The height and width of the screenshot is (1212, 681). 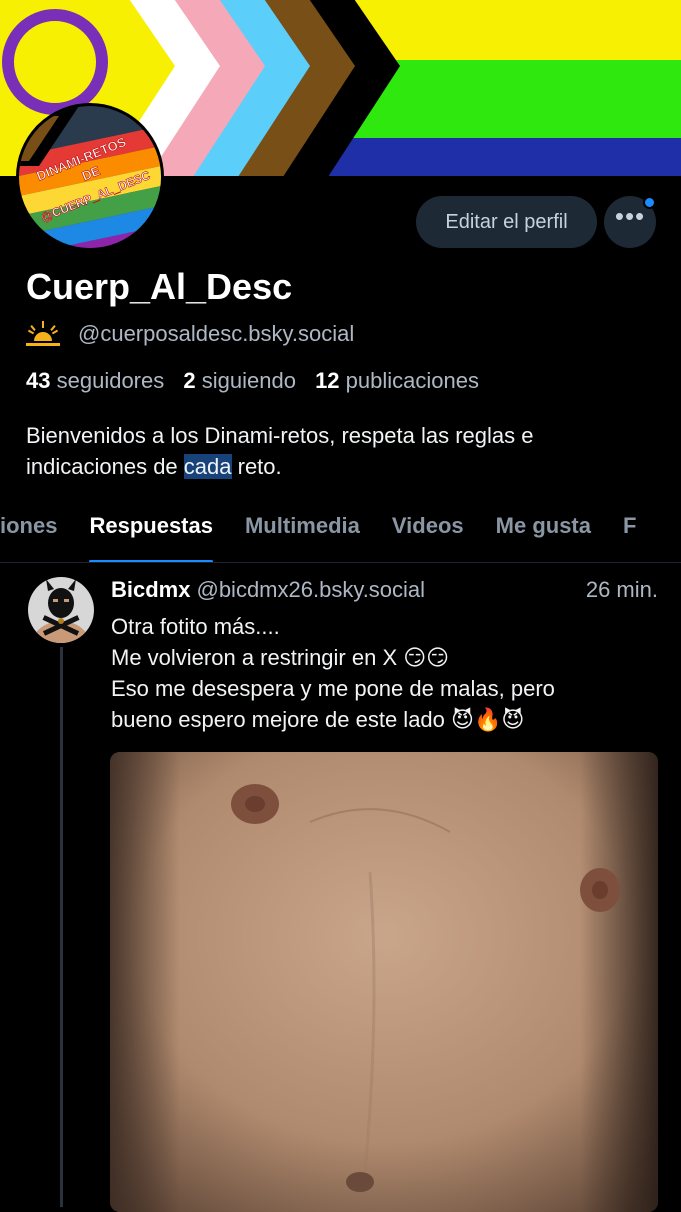 I want to click on post-header: Bicdmx @bicdmx26.bsky.social 26 min., so click(x=384, y=590).